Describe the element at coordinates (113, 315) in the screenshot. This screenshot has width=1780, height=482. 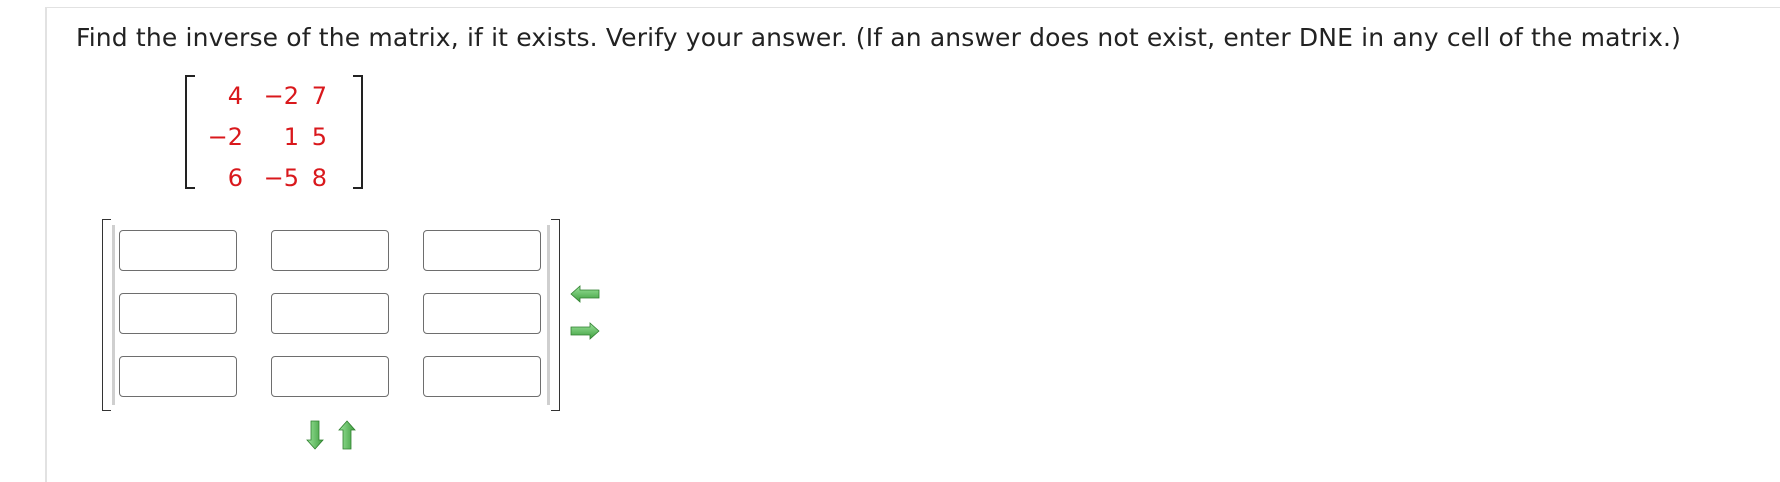
I see `answer-matrix-inner-left-line` at that location.